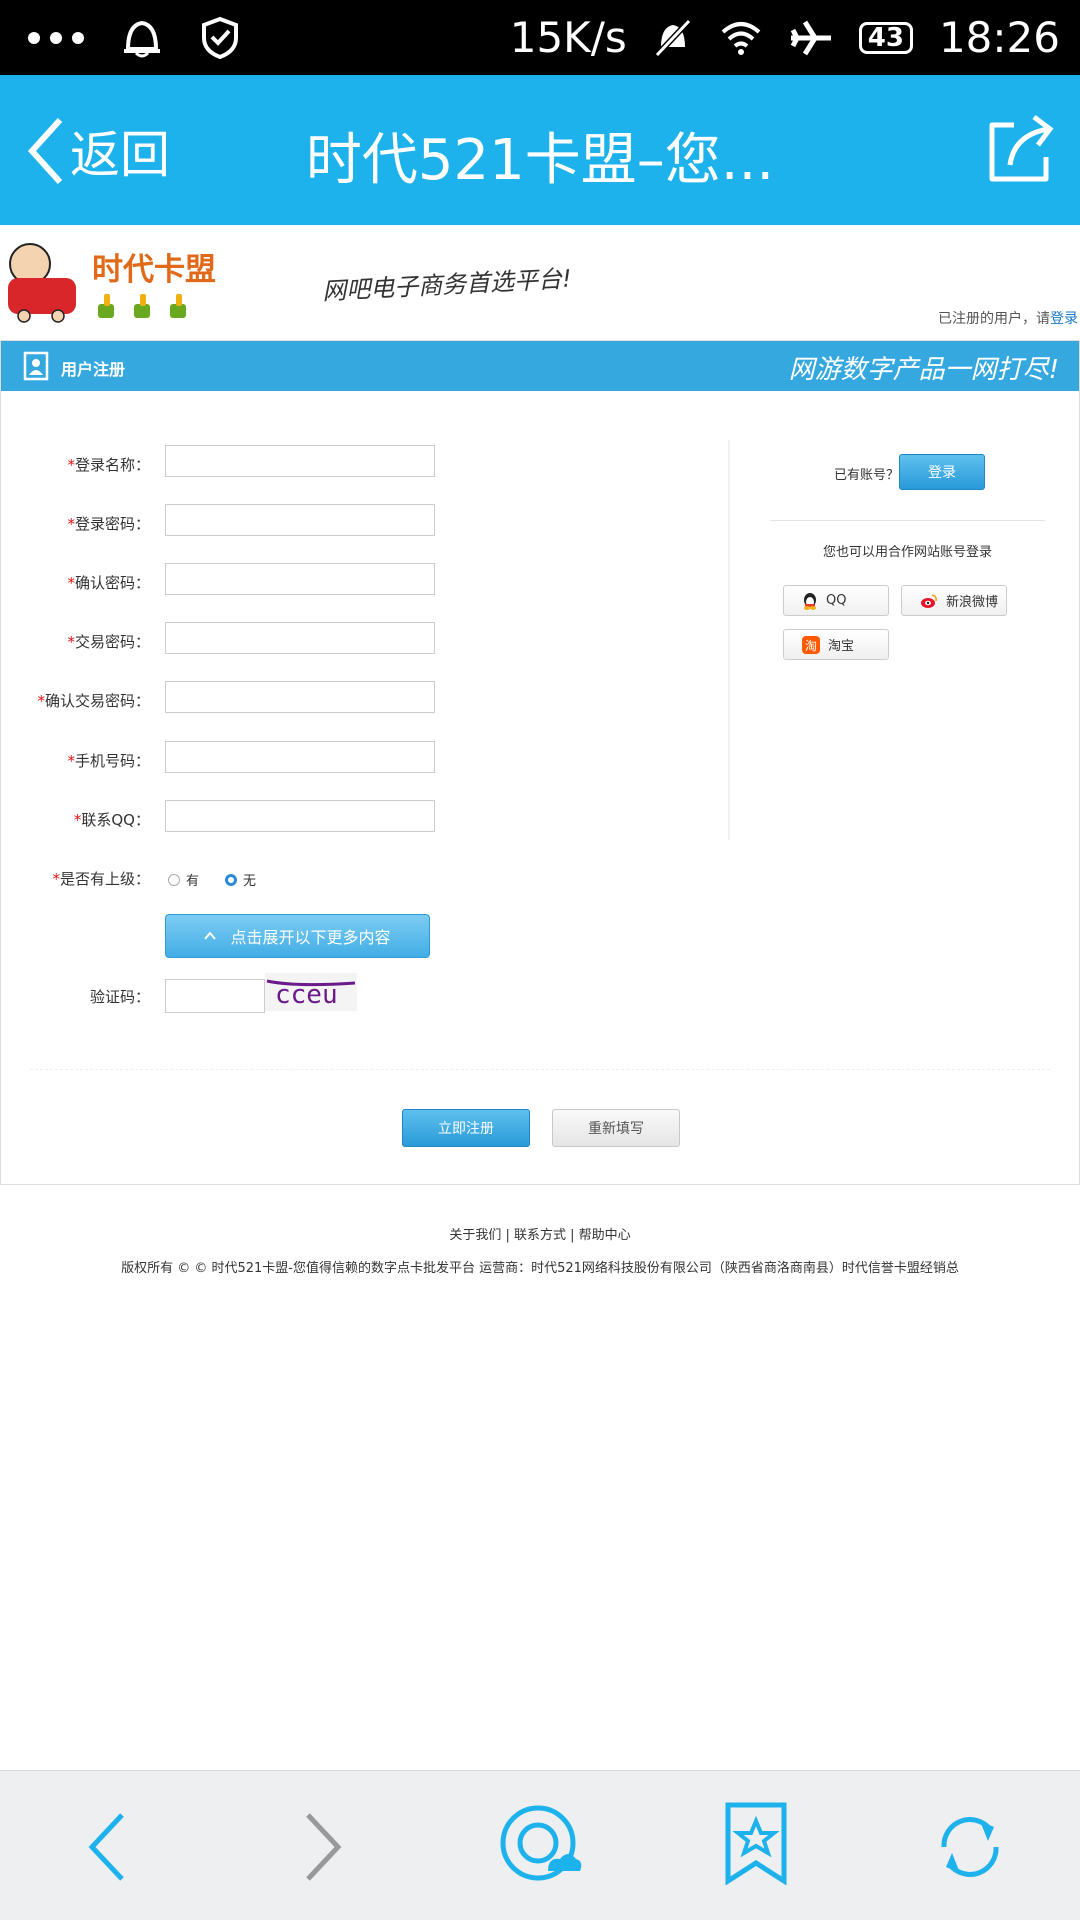 The width and height of the screenshot is (1080, 1920). I want to click on field-label-superior: *是否有上级：, so click(75, 878).